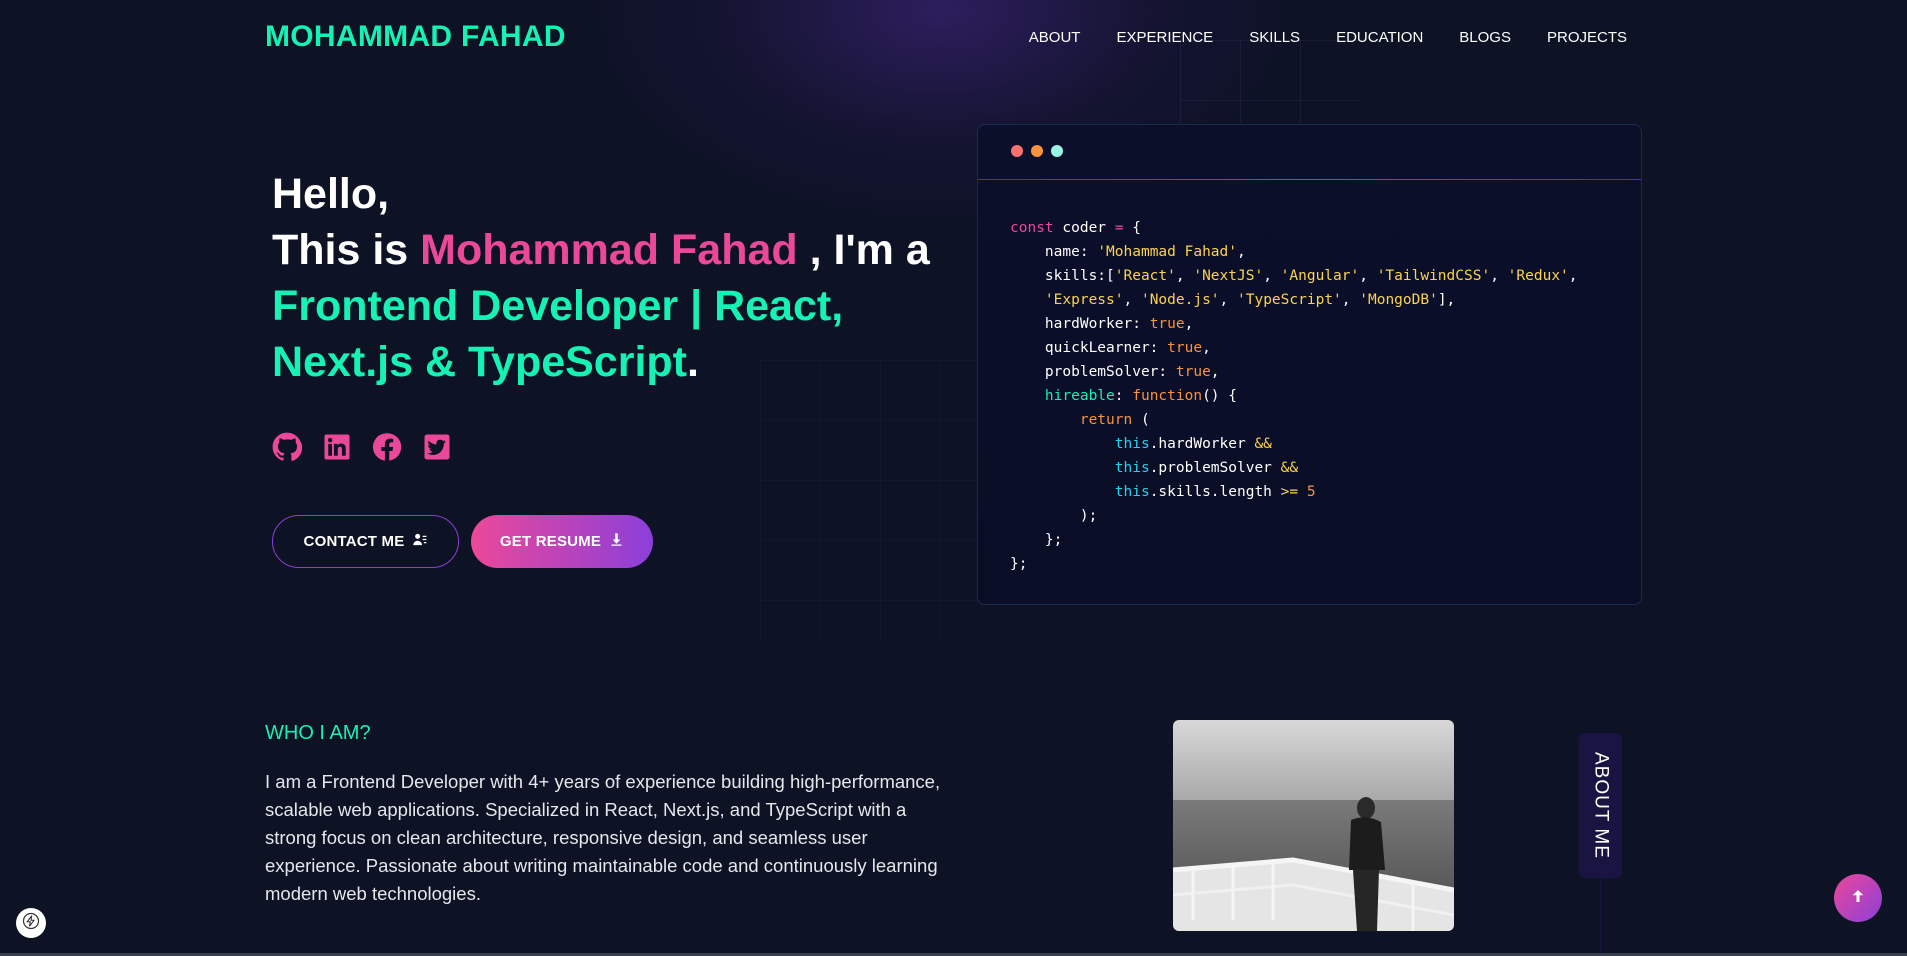 This screenshot has height=956, width=1907. Describe the element at coordinates (346, 250) in the screenshot. I see `hero-this-is: This is` at that location.